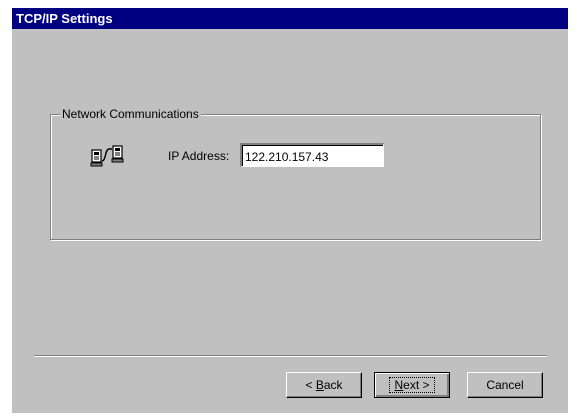 This screenshot has width=586, height=417. Describe the element at coordinates (290, 18) in the screenshot. I see `title-bar: TCP/IP Settings` at that location.